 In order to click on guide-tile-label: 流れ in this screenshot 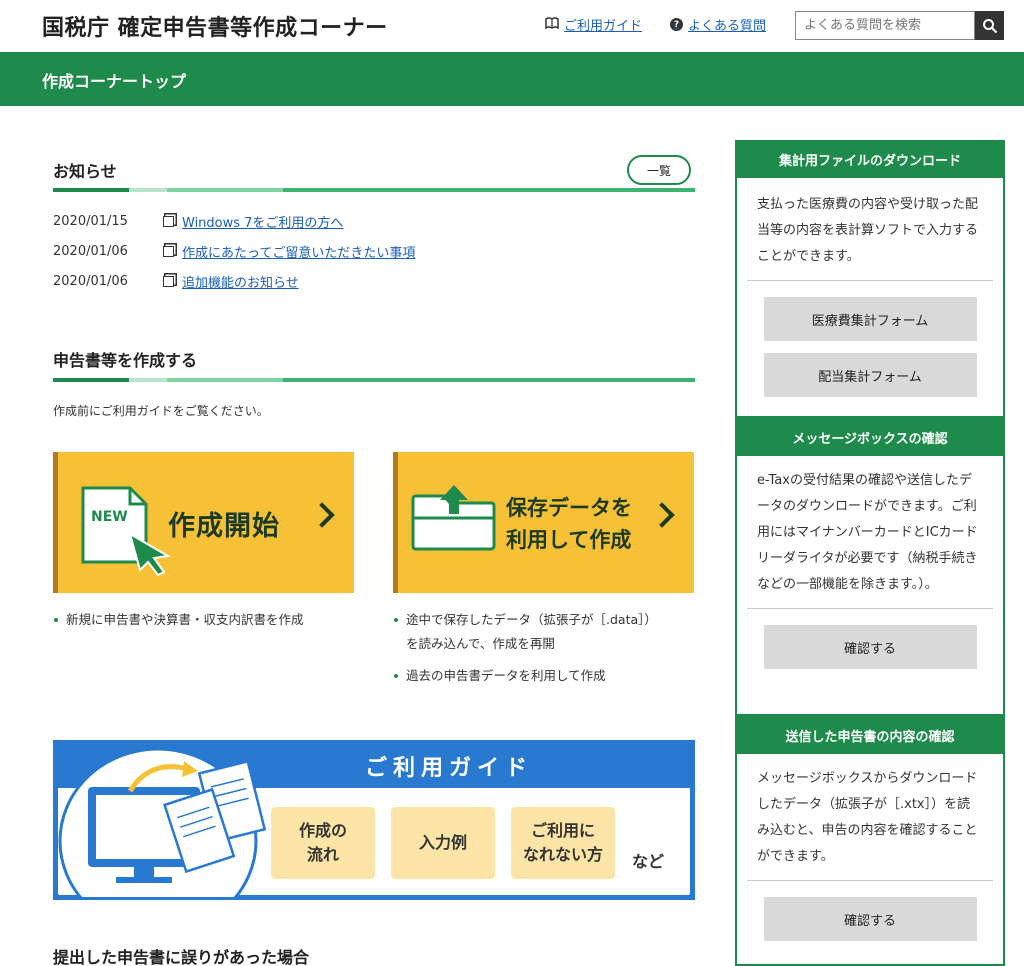, I will do `click(322, 854)`.